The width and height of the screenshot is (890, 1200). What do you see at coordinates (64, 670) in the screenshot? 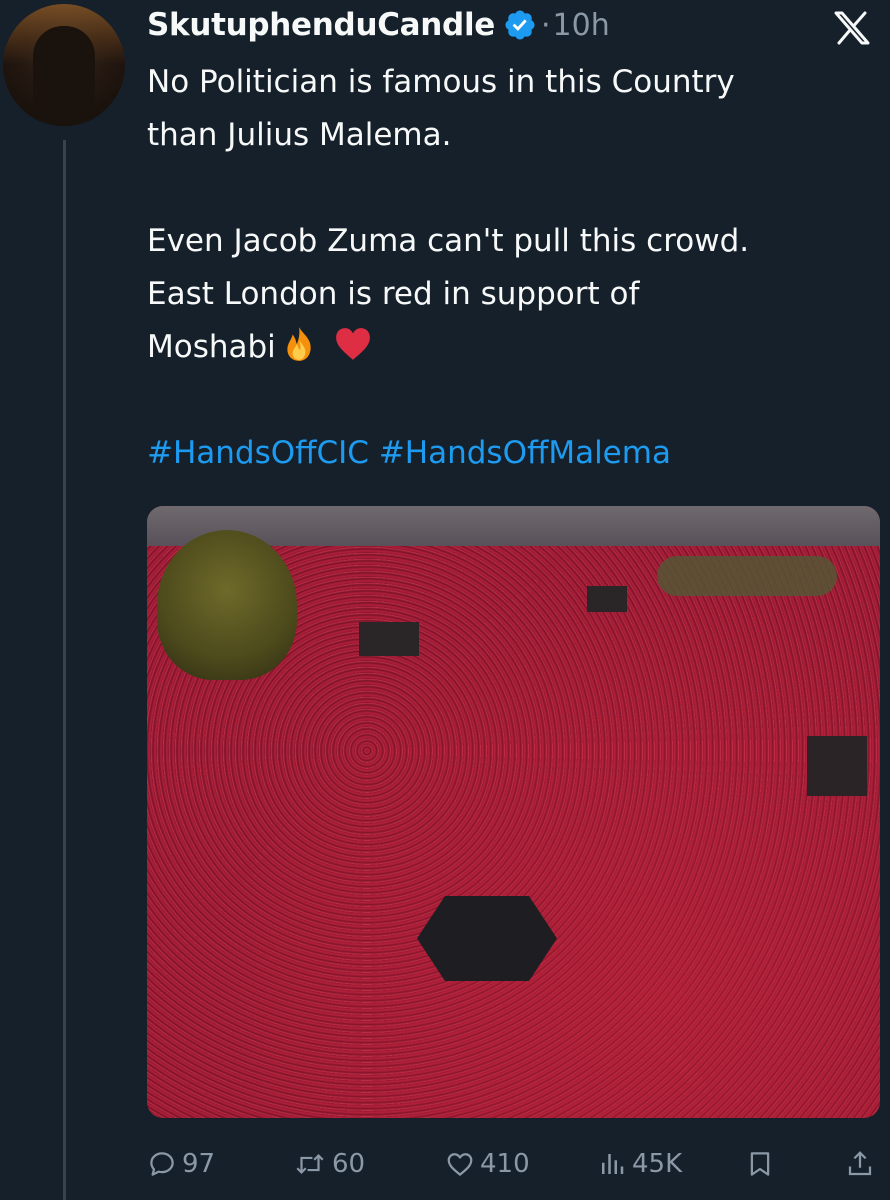
I see `thread-line` at bounding box center [64, 670].